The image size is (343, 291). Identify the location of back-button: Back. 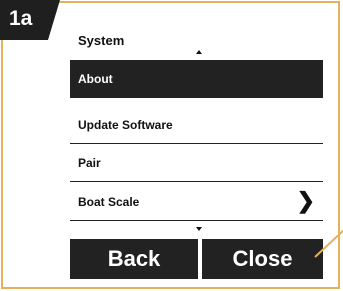
(134, 259).